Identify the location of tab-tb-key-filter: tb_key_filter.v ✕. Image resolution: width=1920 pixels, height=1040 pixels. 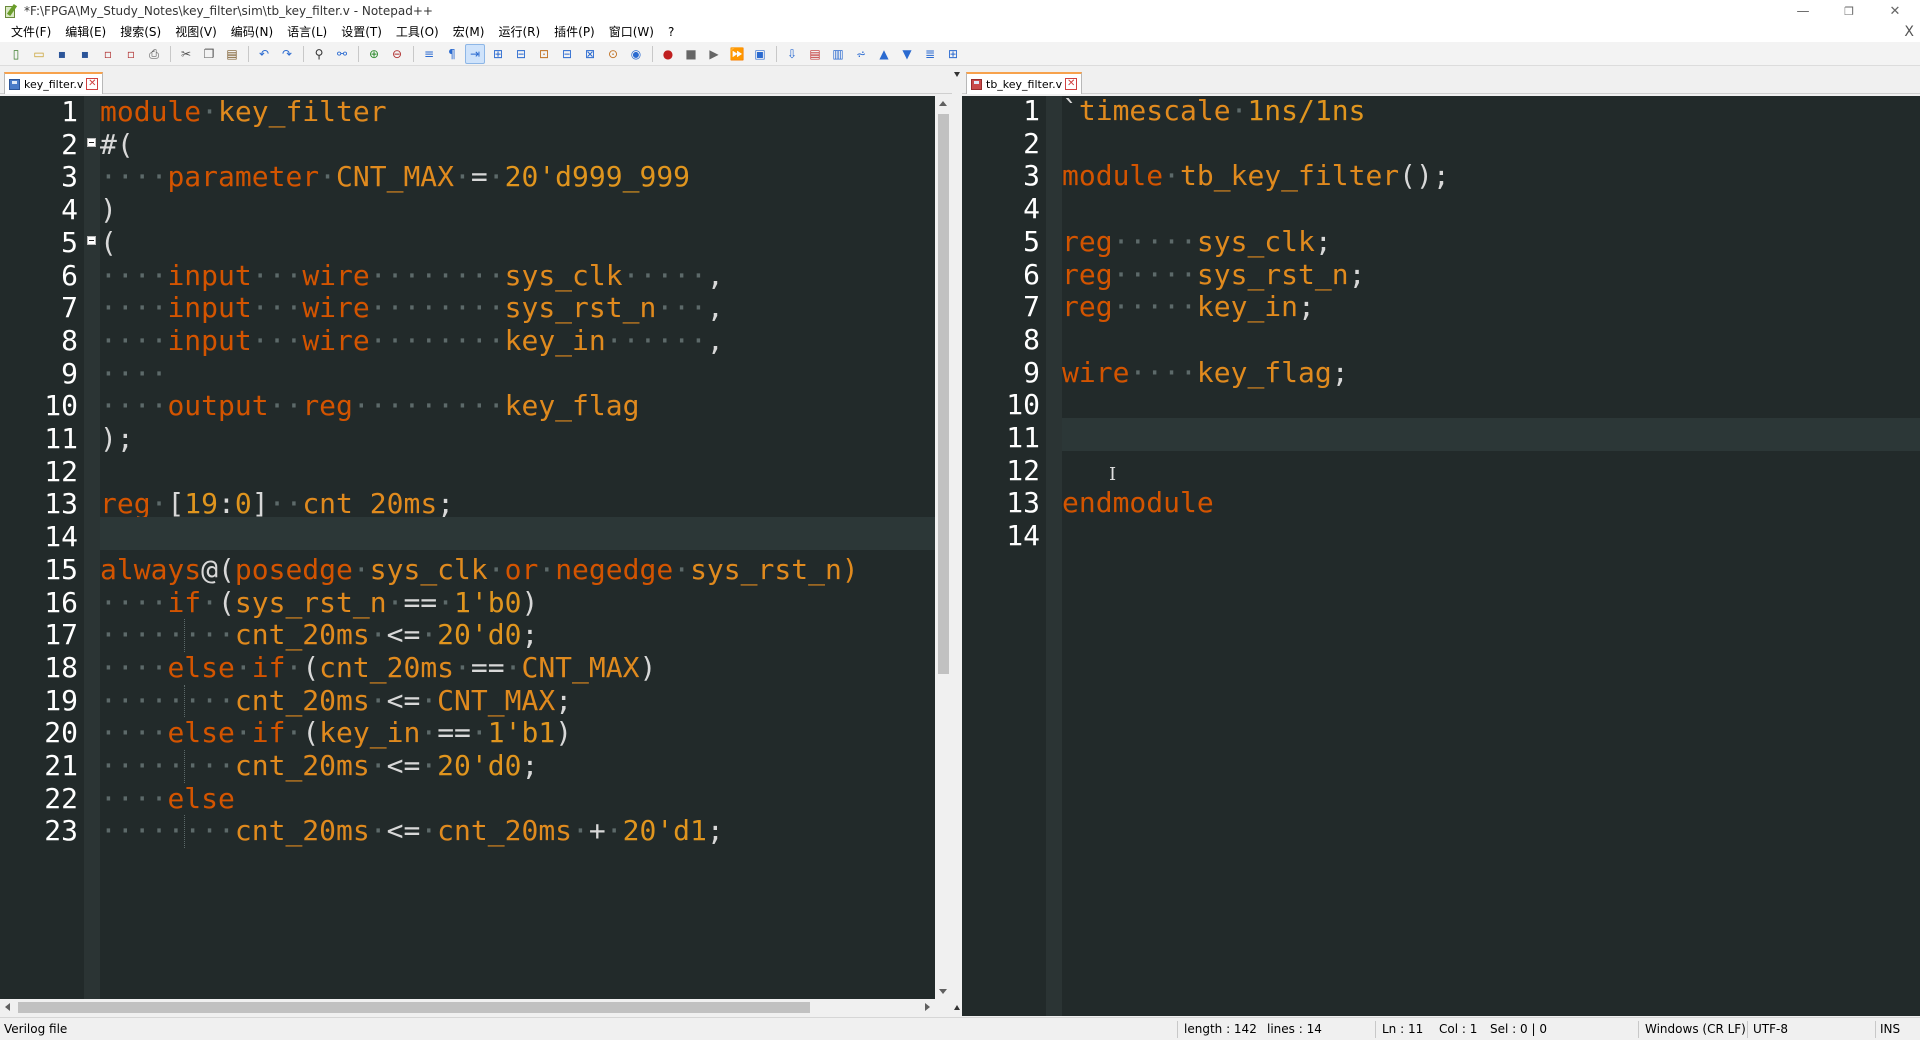
(1024, 83).